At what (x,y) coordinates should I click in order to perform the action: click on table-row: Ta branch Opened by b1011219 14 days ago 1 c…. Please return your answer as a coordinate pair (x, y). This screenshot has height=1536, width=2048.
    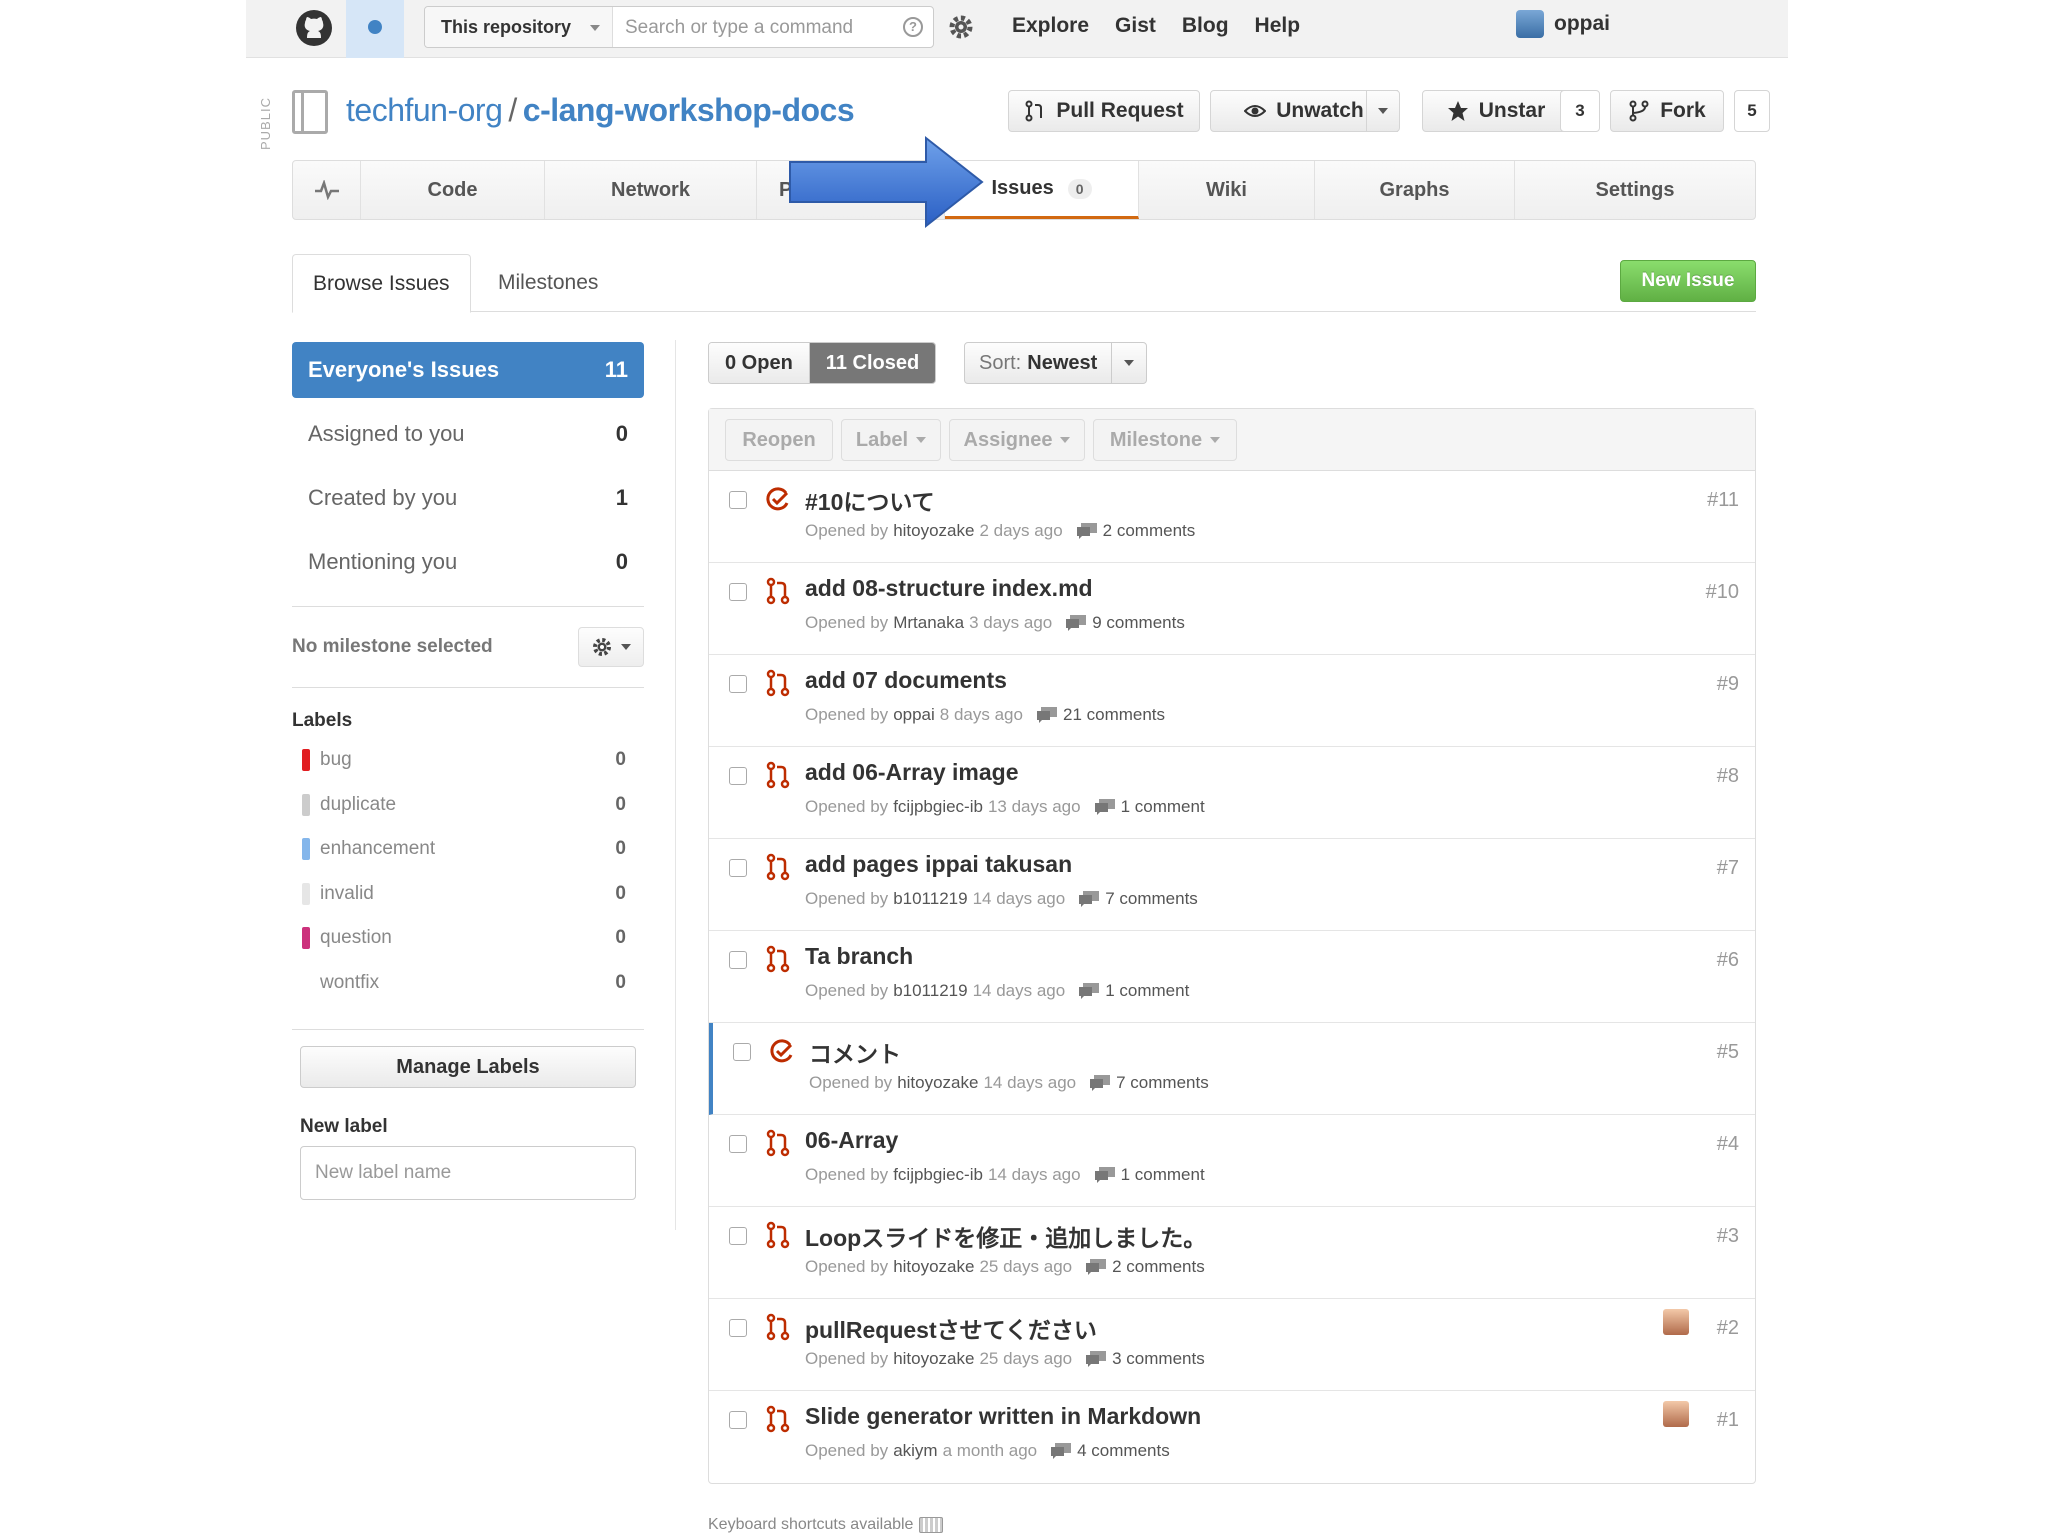
    Looking at the image, I should click on (1232, 977).